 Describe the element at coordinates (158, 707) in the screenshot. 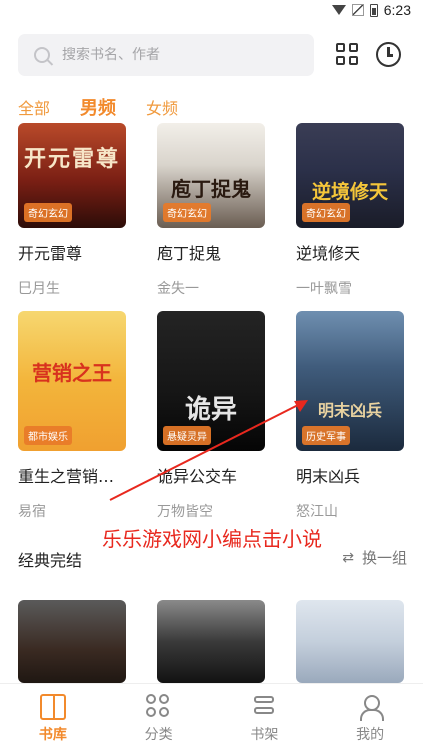

I see `category-icon` at that location.